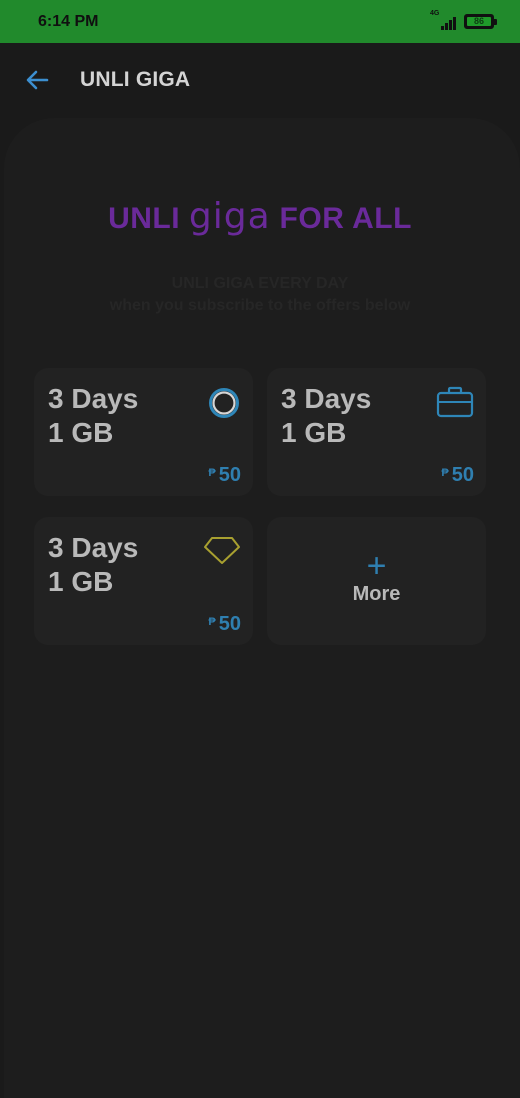 The height and width of the screenshot is (1098, 520). I want to click on back-button, so click(37, 80).